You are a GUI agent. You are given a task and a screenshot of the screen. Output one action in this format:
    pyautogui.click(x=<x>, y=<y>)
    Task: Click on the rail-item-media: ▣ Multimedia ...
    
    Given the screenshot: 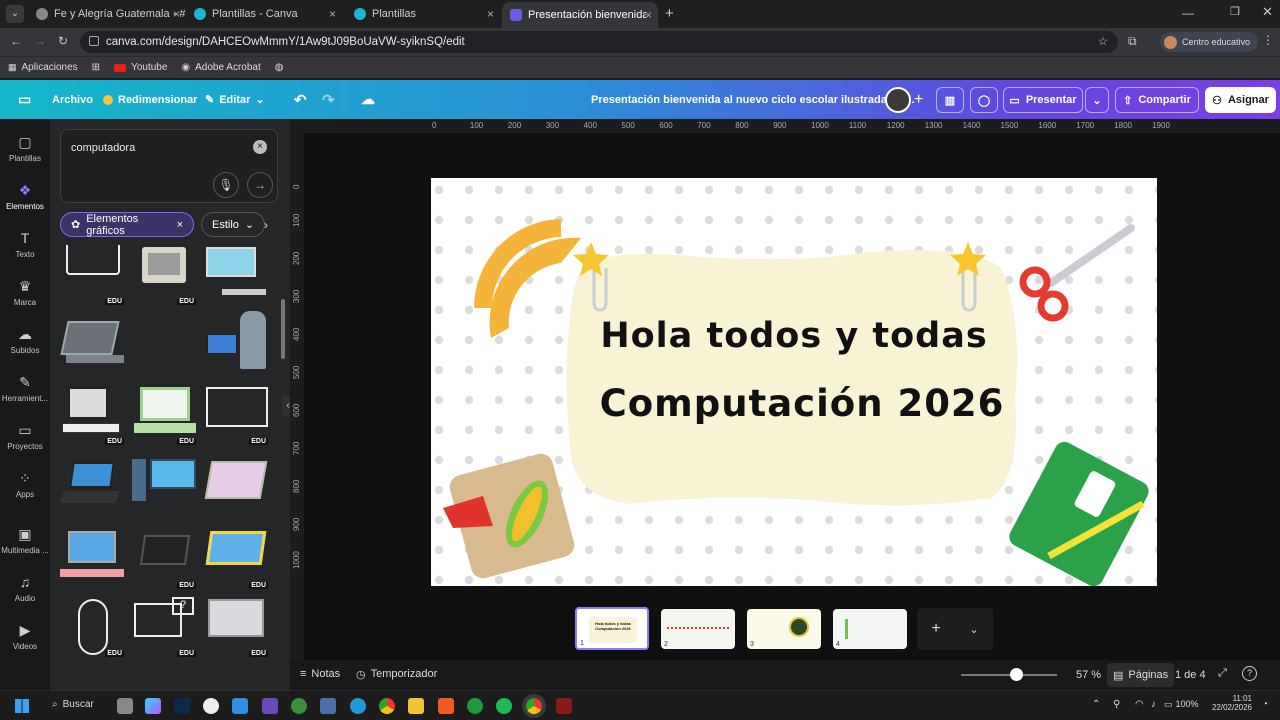 What is the action you would take?
    pyautogui.click(x=25, y=540)
    